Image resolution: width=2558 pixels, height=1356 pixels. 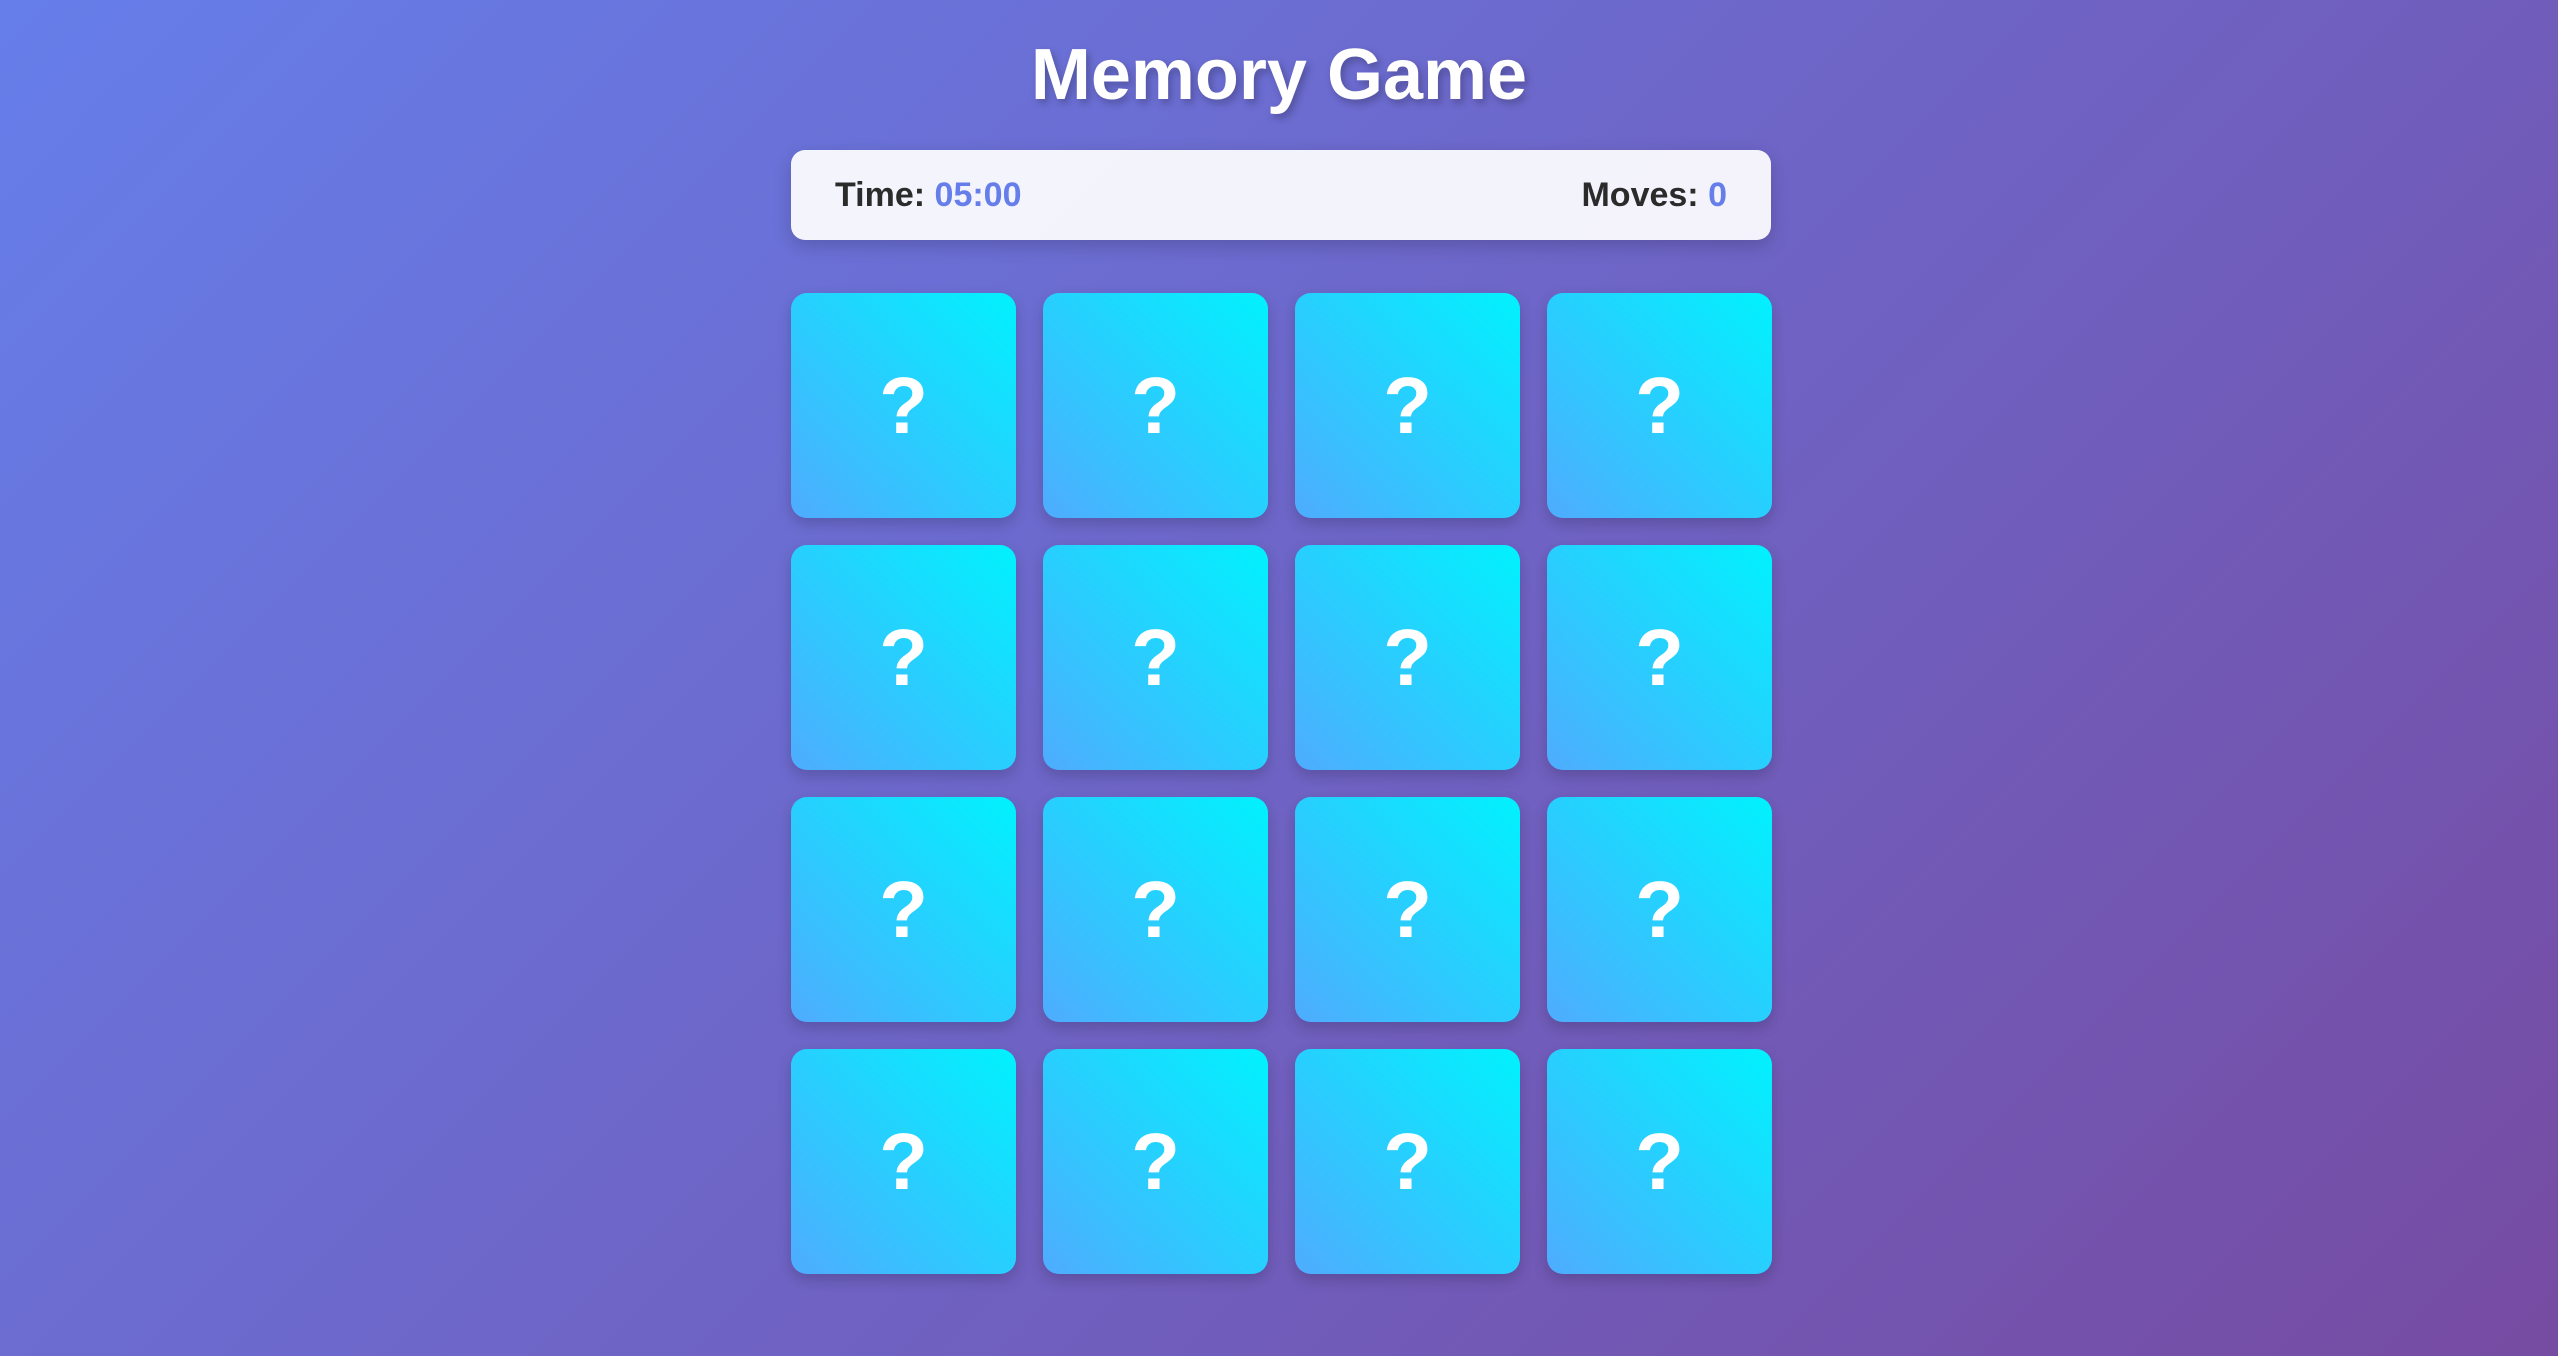 I want to click on timer-value: 05:00, so click(x=978, y=194).